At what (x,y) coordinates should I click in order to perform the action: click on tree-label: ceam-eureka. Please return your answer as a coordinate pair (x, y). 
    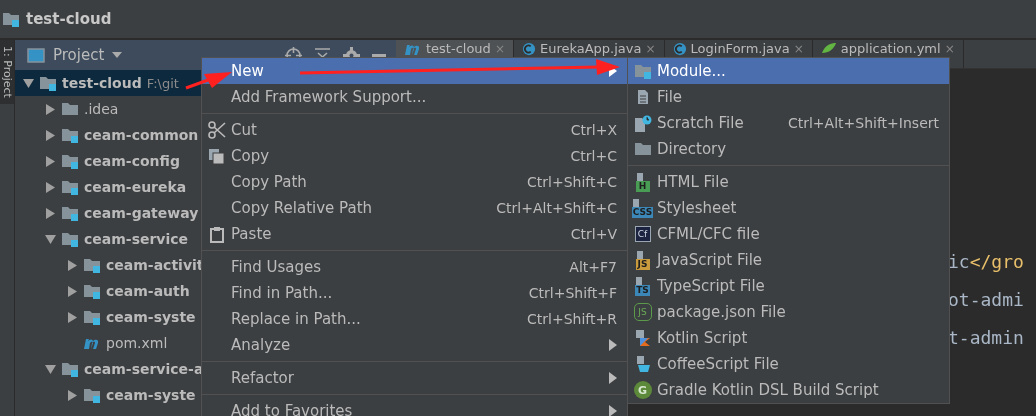
    Looking at the image, I should click on (135, 187).